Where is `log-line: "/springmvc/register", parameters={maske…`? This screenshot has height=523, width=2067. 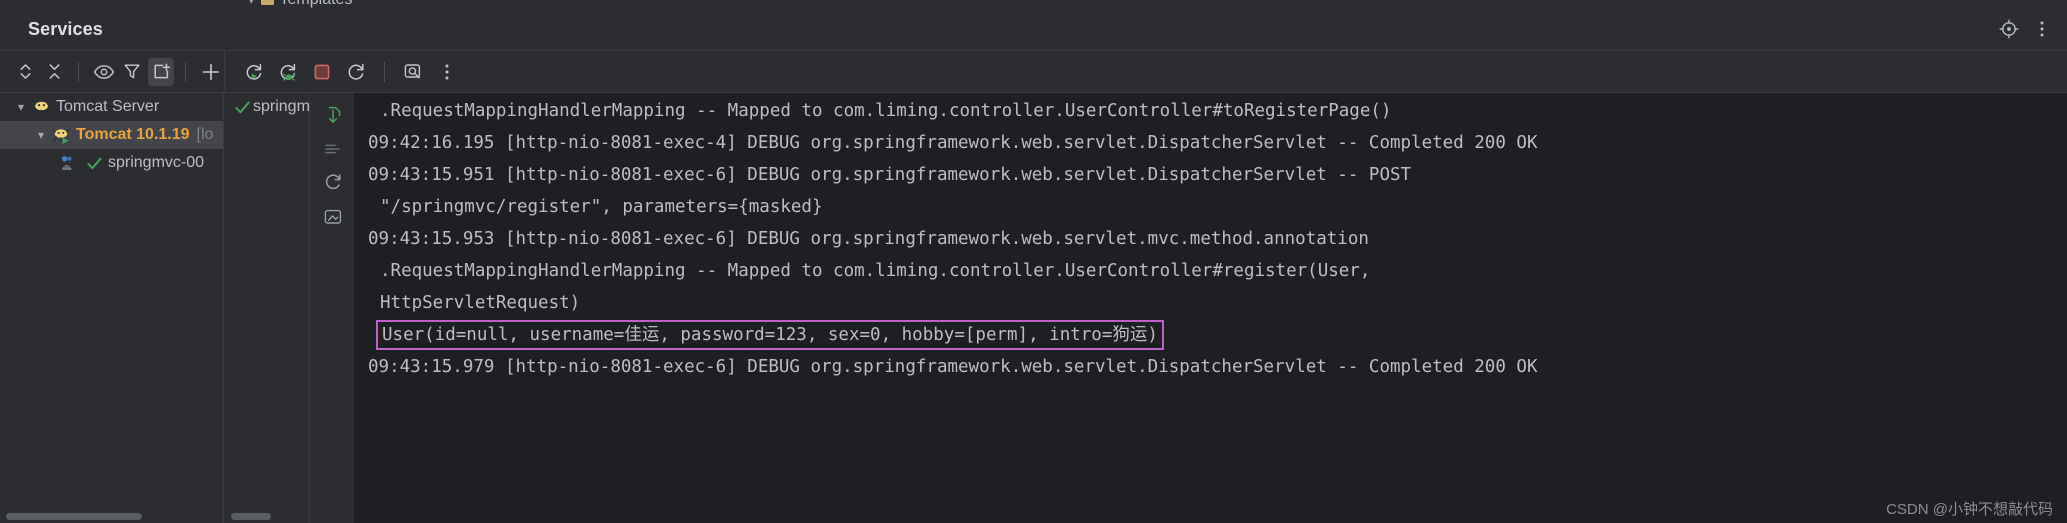
log-line: "/springmvc/register", parameters={maske… is located at coordinates (601, 207).